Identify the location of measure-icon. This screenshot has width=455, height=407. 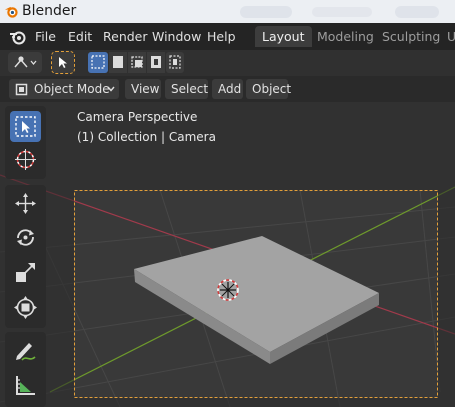
(25, 385).